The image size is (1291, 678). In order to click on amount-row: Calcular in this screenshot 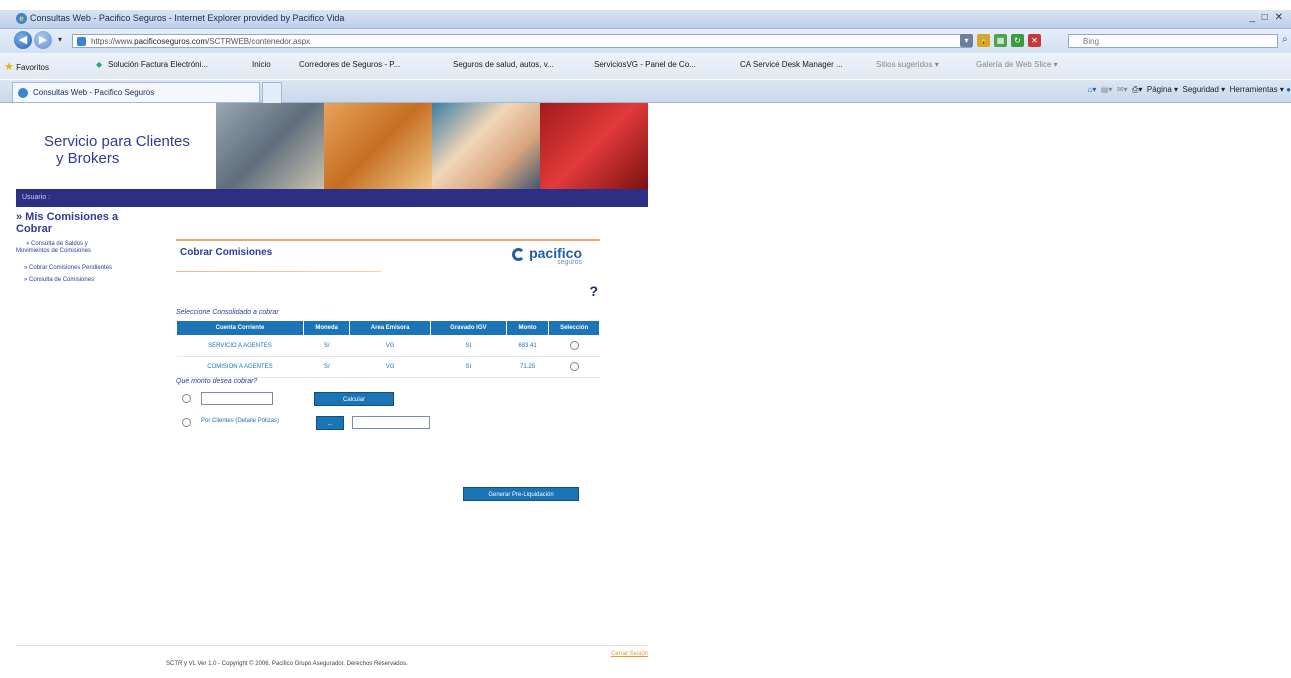, I will do `click(392, 400)`.